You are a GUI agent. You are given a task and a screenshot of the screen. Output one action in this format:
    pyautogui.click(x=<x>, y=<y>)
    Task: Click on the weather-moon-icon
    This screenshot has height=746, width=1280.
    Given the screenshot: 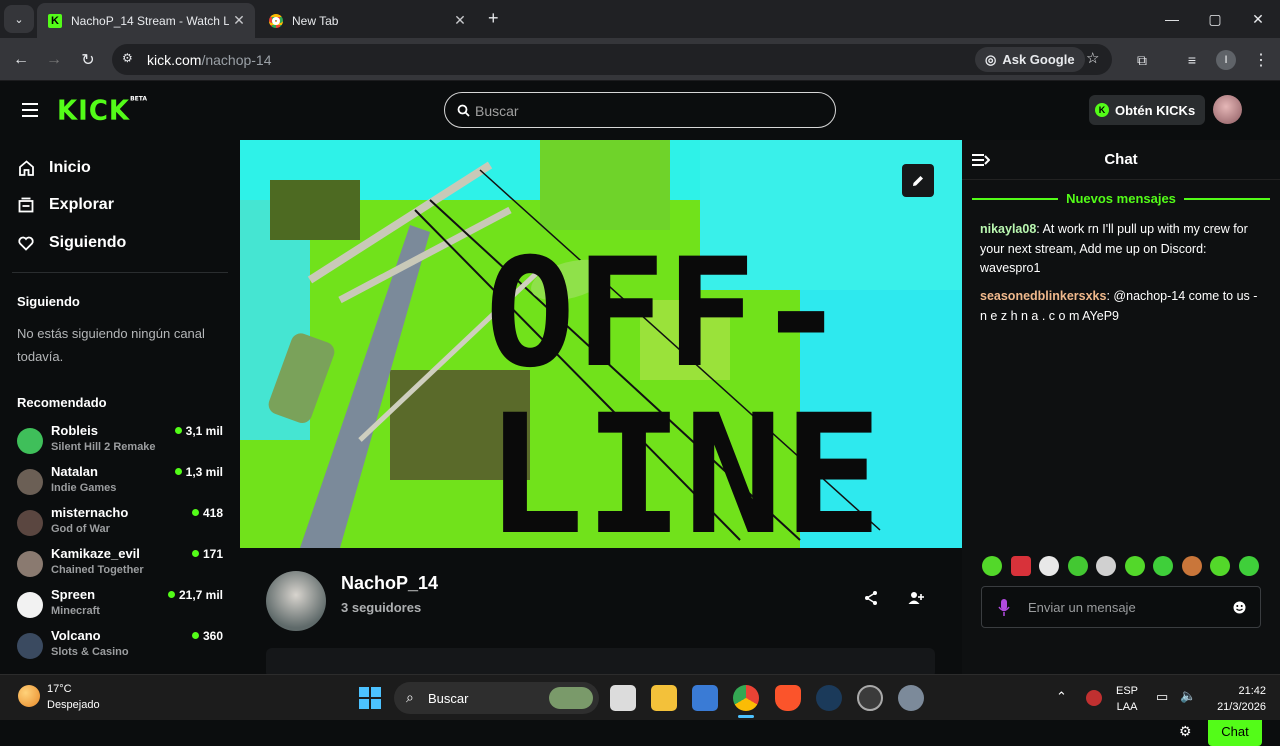 What is the action you would take?
    pyautogui.click(x=29, y=696)
    